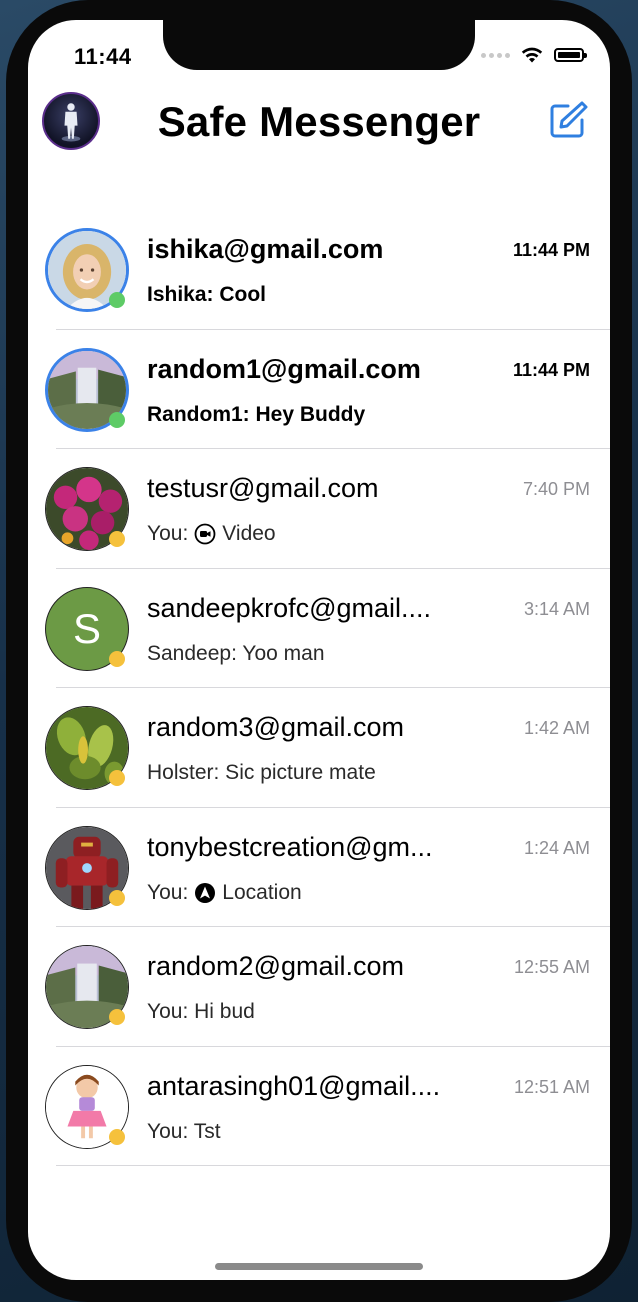 The image size is (638, 1302). I want to click on preview-text: Location, so click(262, 892).